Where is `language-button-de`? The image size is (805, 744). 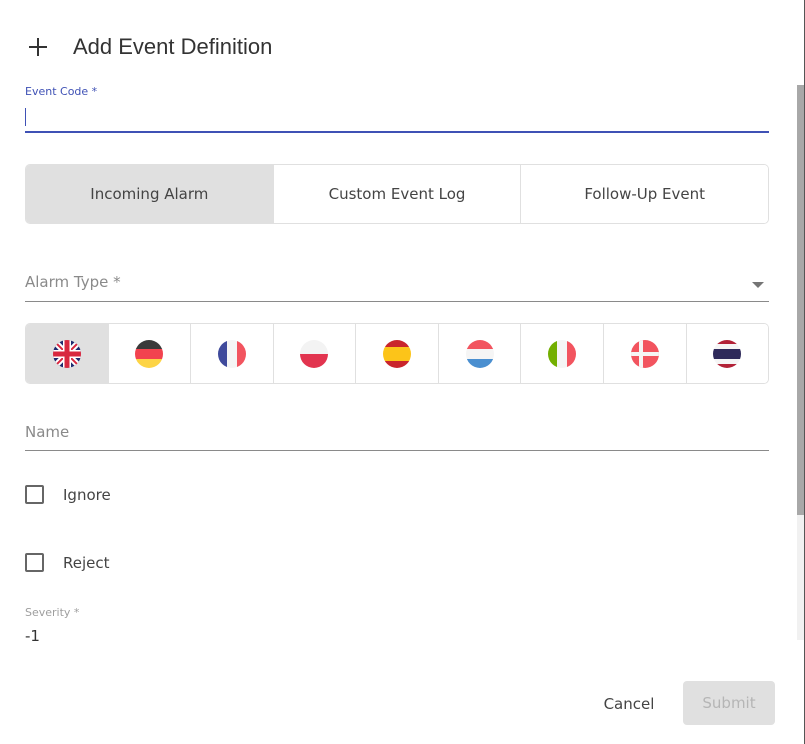 language-button-de is located at coordinates (149, 353).